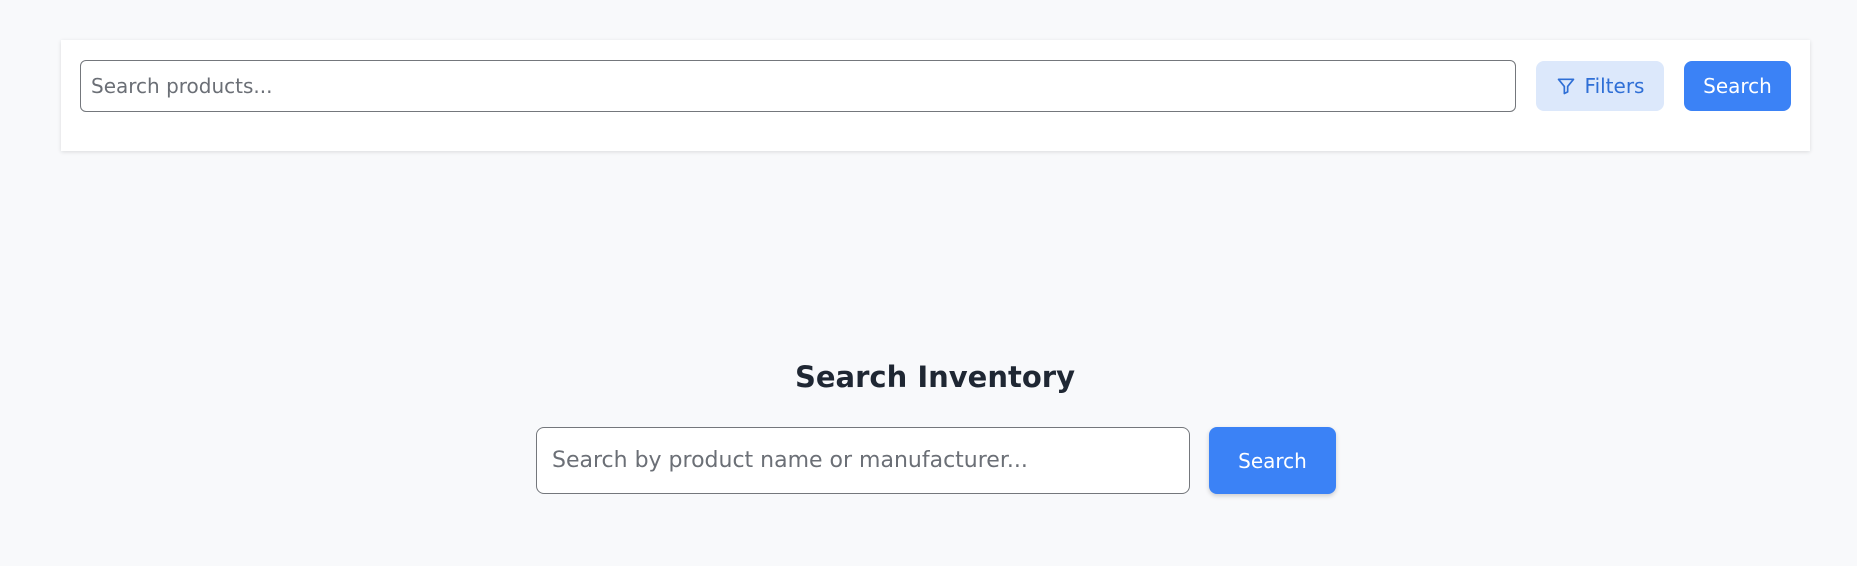  I want to click on inventory-search-input, so click(863, 460).